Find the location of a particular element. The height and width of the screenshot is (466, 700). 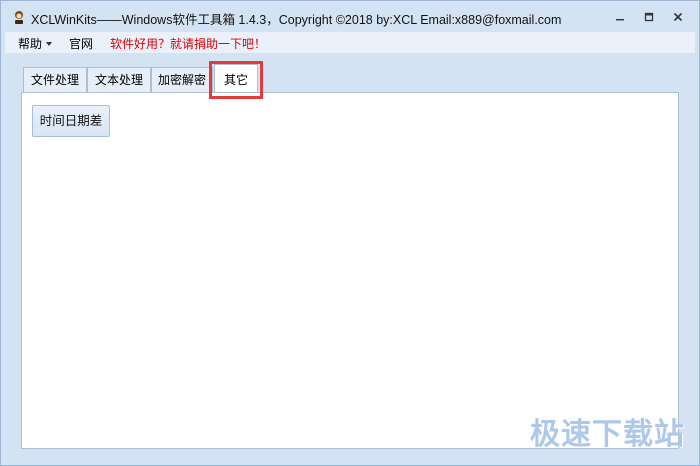

menu-help-label: 帮助 is located at coordinates (30, 44).